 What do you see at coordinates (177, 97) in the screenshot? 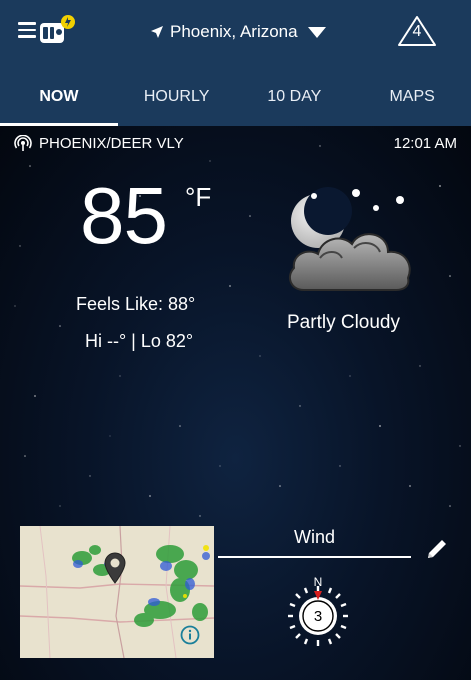
I see `tab-hourly: HOURLY` at bounding box center [177, 97].